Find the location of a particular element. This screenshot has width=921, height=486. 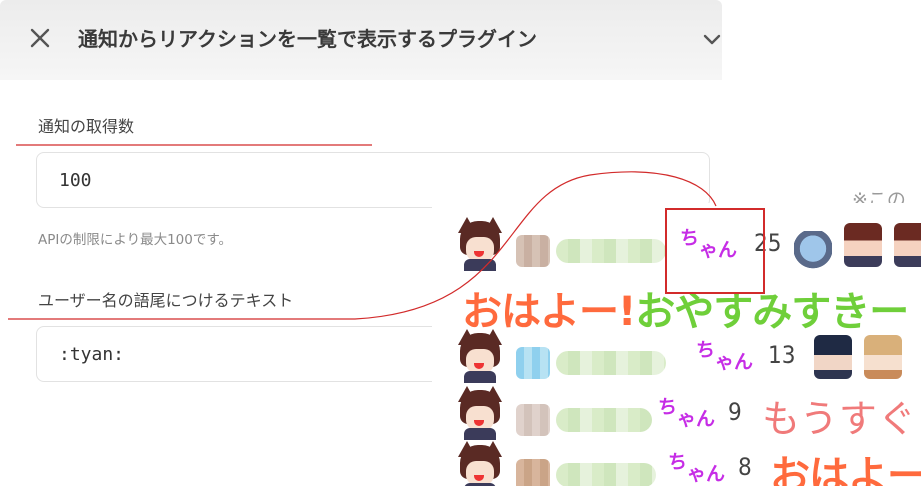

chevron-down-icon is located at coordinates (711, 39).